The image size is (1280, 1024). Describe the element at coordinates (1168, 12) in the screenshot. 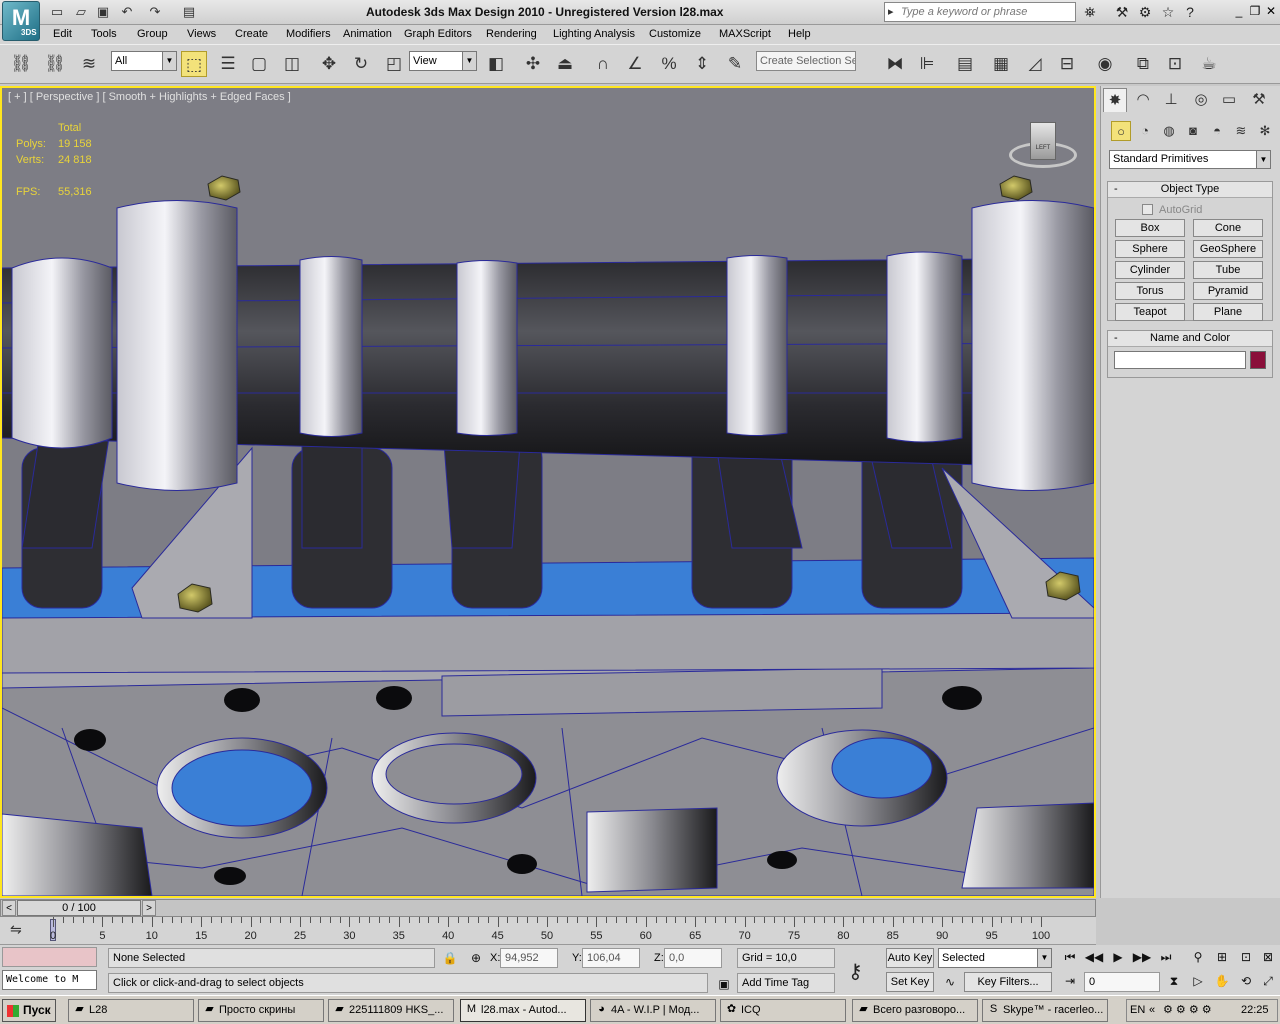

I see `favorites-icon: ☆` at that location.